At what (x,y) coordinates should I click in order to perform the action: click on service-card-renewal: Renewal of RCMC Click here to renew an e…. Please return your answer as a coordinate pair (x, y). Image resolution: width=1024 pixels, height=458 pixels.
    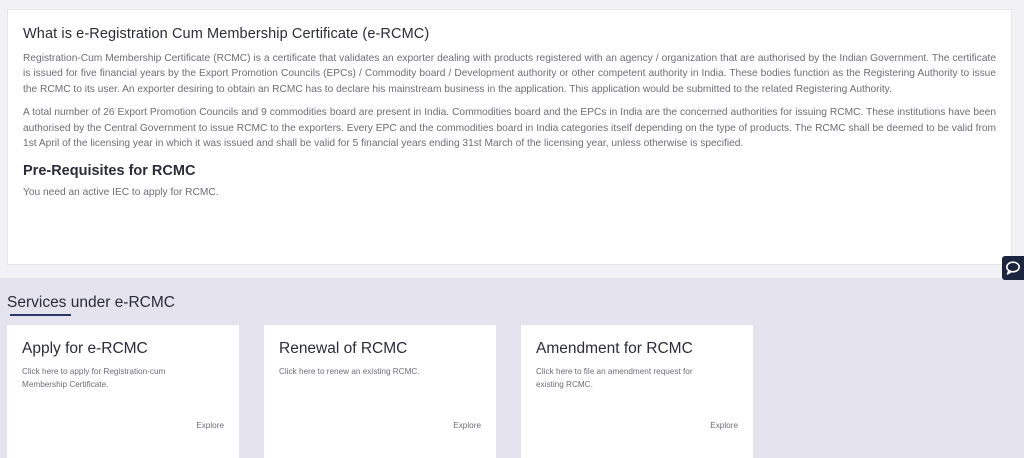
    Looking at the image, I should click on (380, 391).